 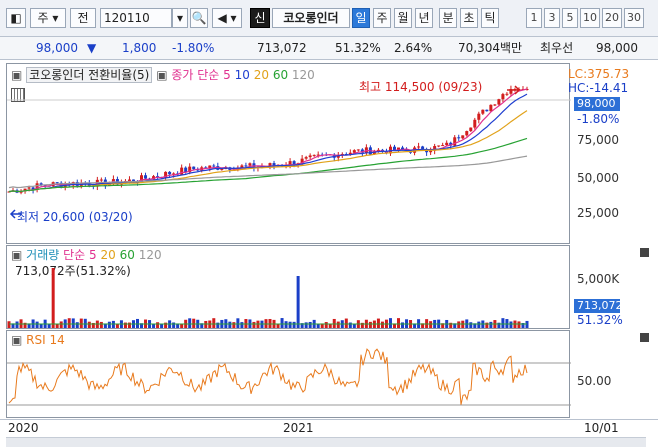 I want to click on count-button-10: 10, so click(x=590, y=18).